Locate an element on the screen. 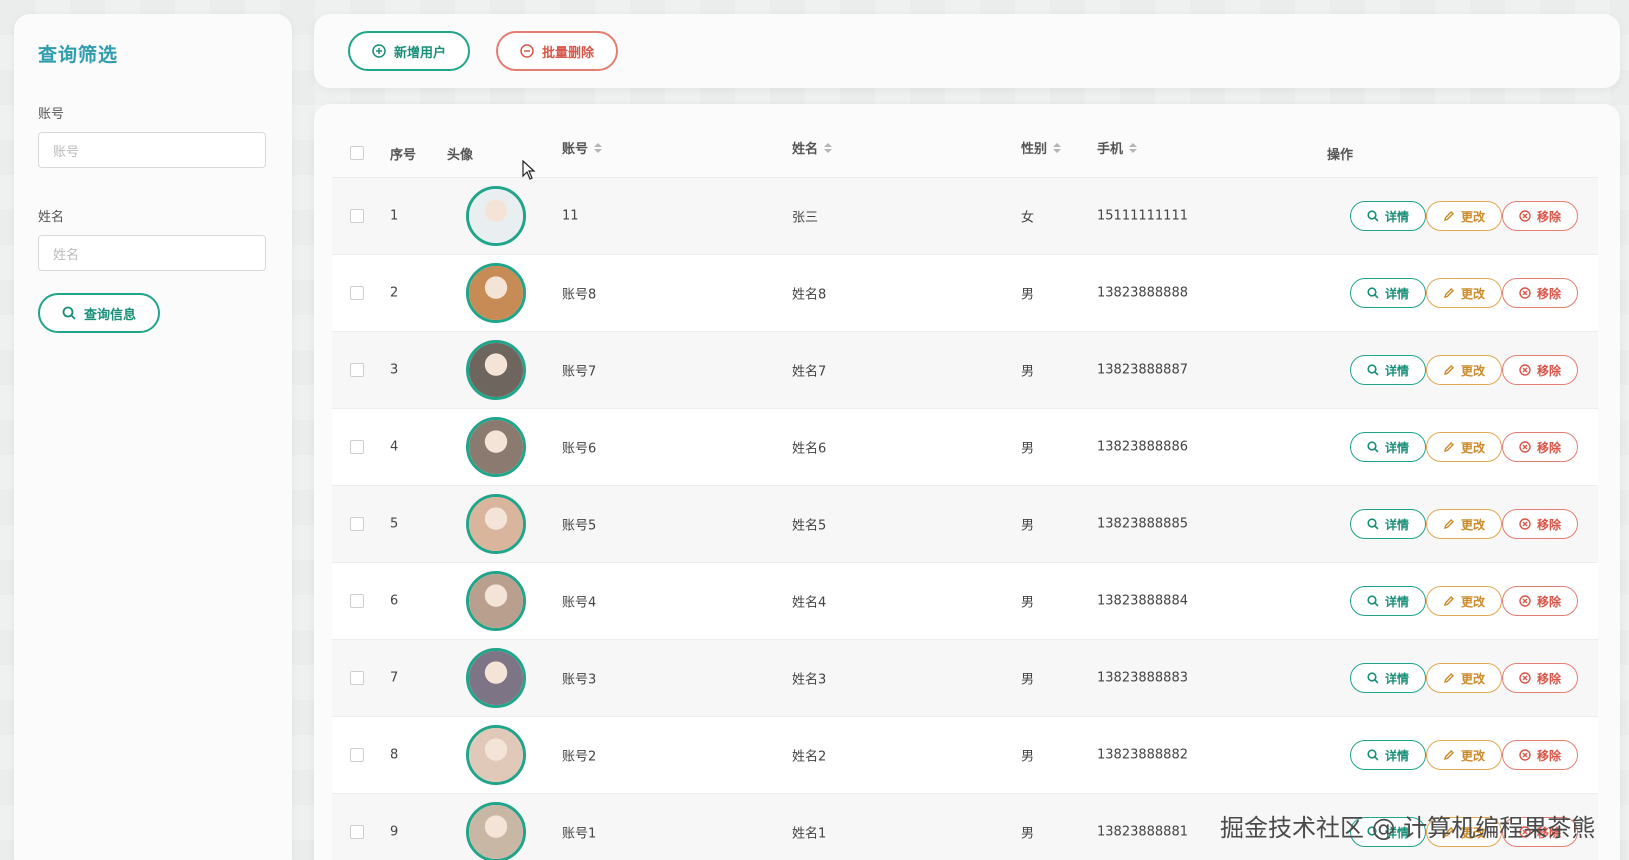  row-index: 2 is located at coordinates (394, 293).